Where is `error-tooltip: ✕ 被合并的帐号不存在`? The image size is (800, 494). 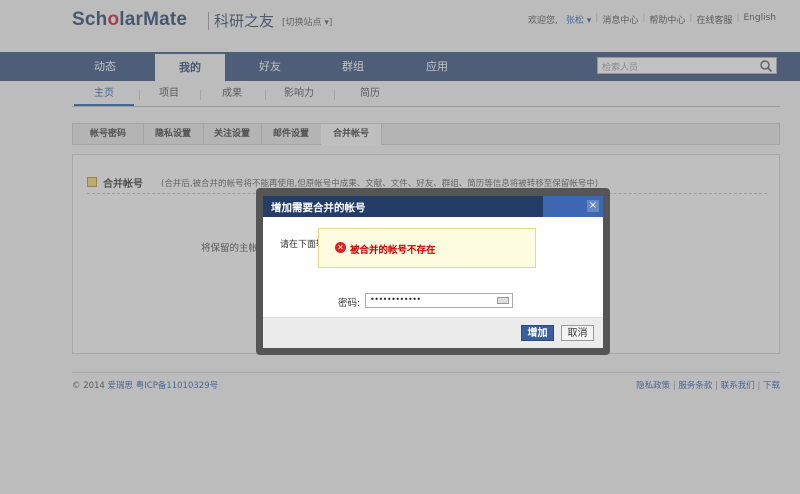 error-tooltip: ✕ 被合并的帐号不存在 is located at coordinates (427, 248).